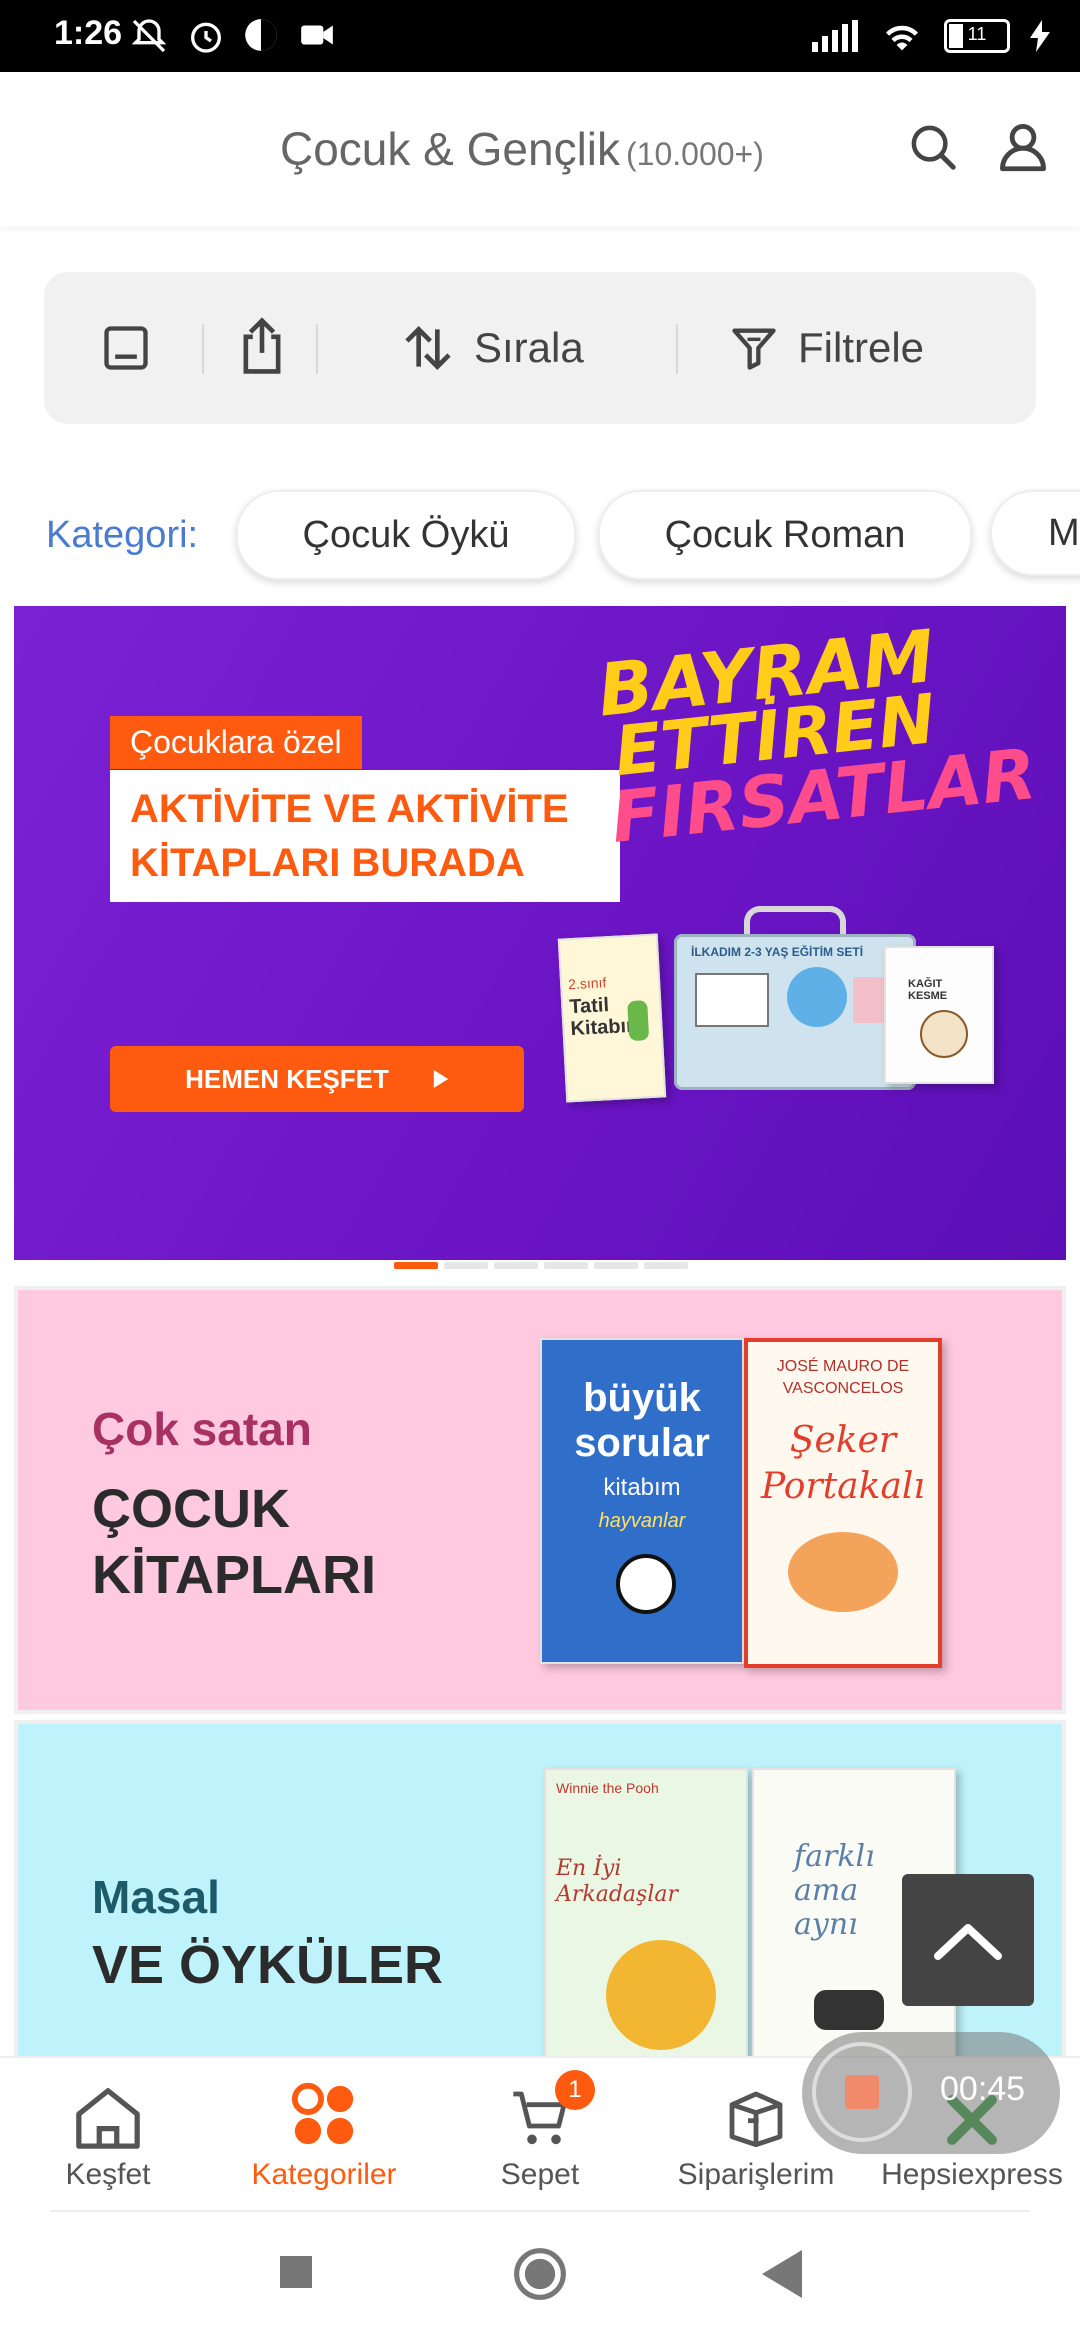 The height and width of the screenshot is (2340, 1080). What do you see at coordinates (843, 1377) in the screenshot?
I see `book-seker-author: JOSÉ MAURO DE VASCONCELOS` at bounding box center [843, 1377].